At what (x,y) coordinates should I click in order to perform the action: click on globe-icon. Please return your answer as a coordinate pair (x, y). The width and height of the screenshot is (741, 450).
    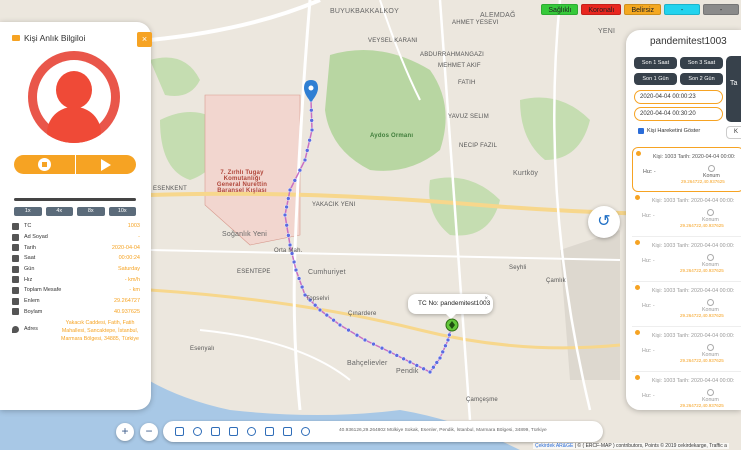
    Looking at the image, I should click on (233, 431).